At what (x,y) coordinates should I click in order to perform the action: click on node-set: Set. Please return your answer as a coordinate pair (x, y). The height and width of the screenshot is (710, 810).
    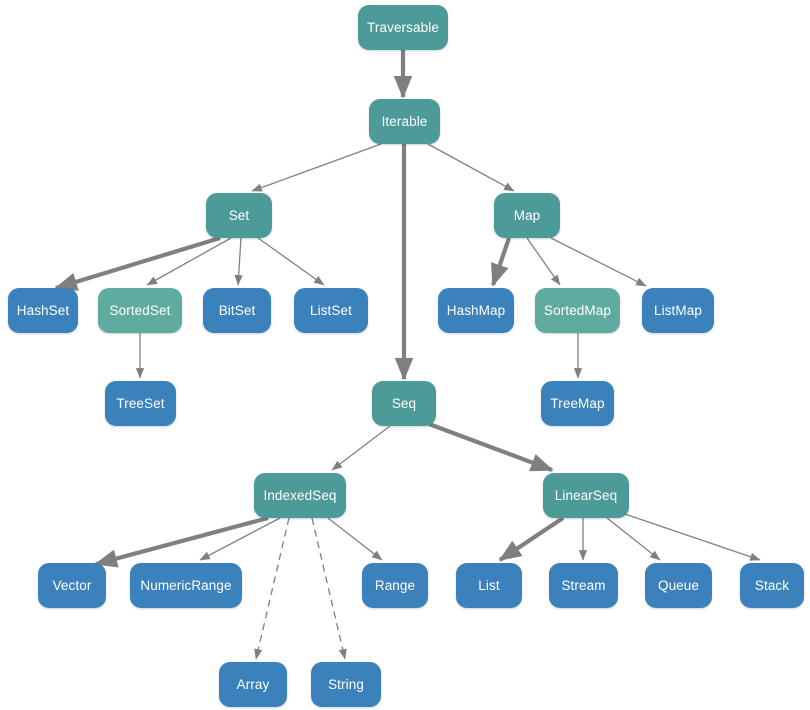
    Looking at the image, I should click on (239, 215).